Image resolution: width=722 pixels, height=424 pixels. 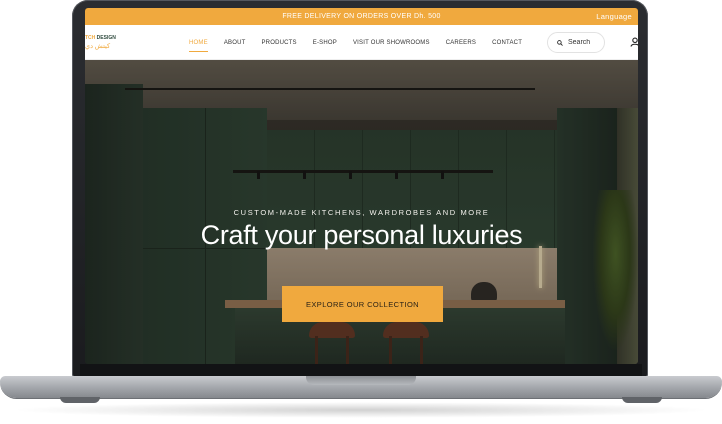 What do you see at coordinates (198, 42) in the screenshot?
I see `nav-home: HOME` at bounding box center [198, 42].